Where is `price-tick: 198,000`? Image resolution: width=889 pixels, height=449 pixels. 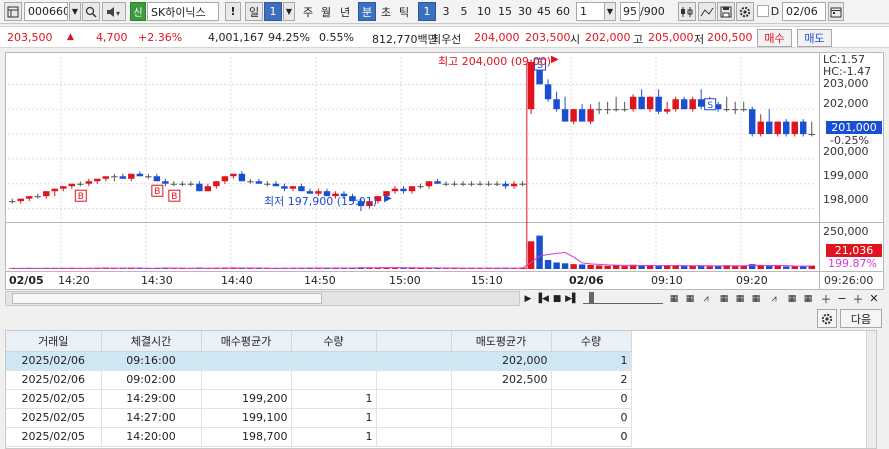 price-tick: 198,000 is located at coordinates (846, 199).